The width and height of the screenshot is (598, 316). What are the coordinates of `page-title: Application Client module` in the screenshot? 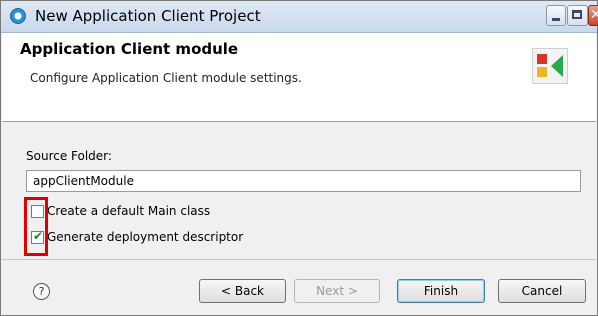 It's located at (129, 49).